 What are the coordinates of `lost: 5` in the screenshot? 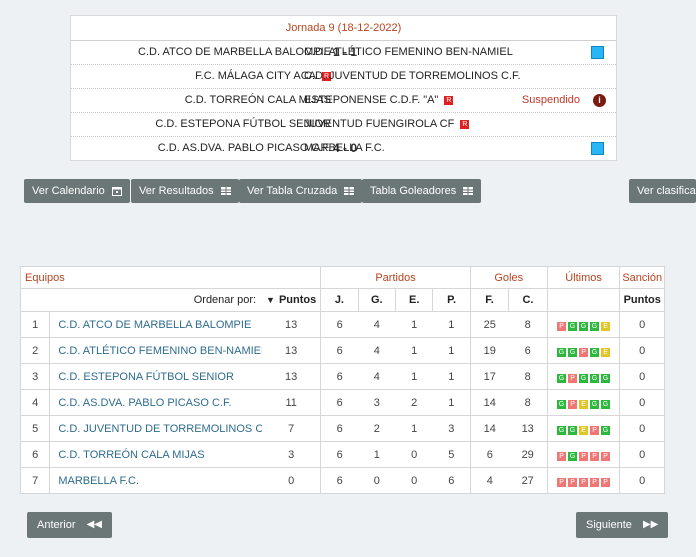 It's located at (451, 454).